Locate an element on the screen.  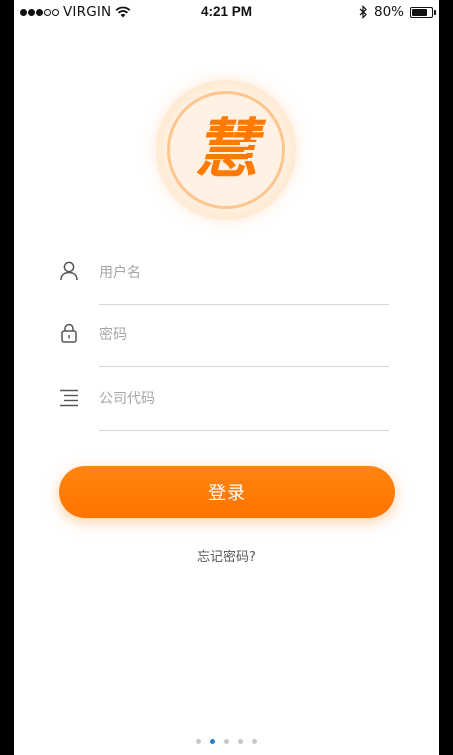
username-field is located at coordinates (232, 281).